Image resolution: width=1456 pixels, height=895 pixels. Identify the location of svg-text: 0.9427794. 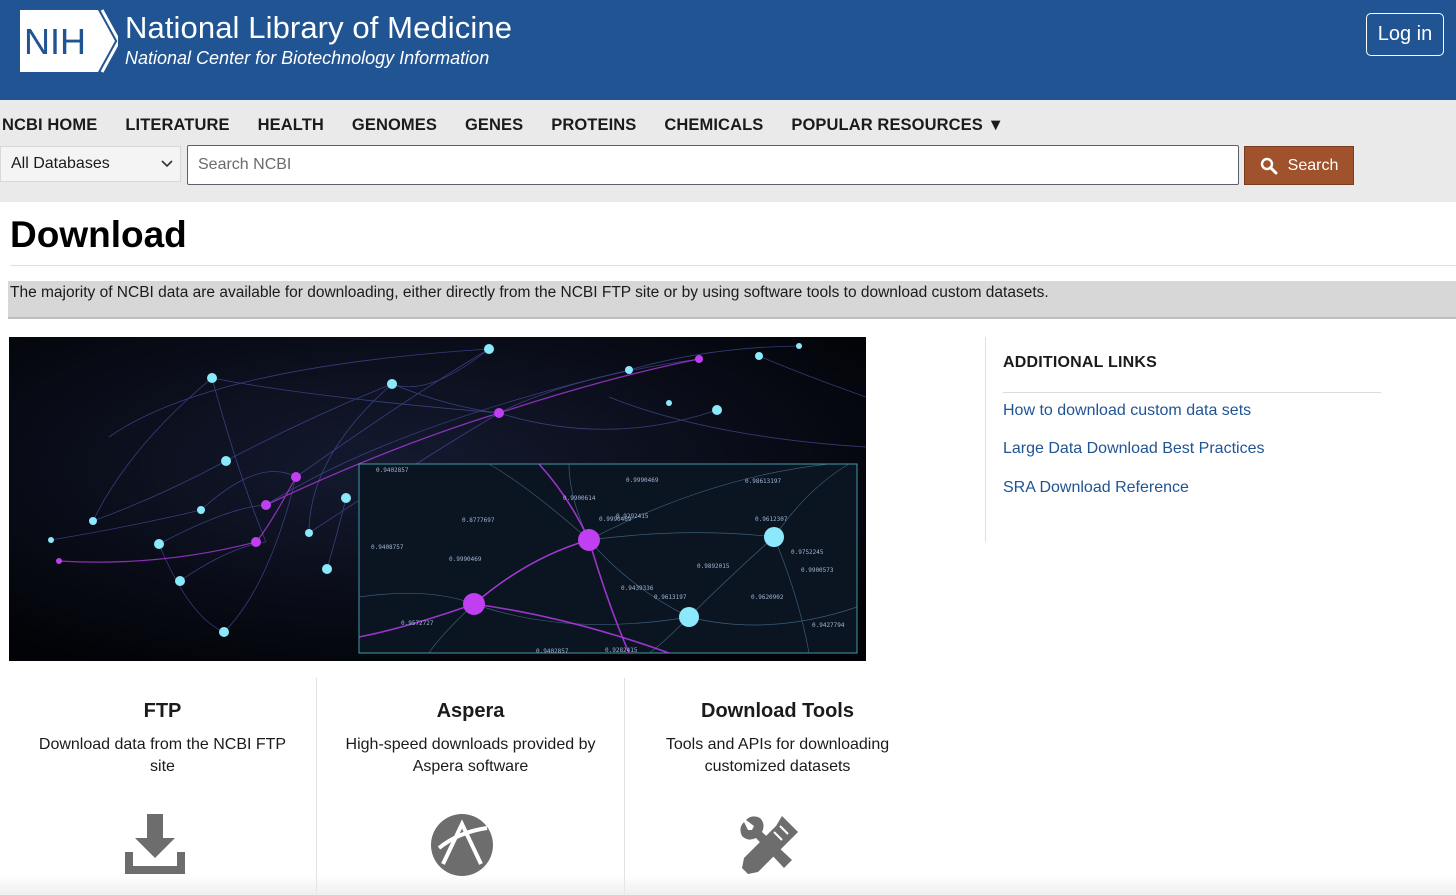
(828, 625).